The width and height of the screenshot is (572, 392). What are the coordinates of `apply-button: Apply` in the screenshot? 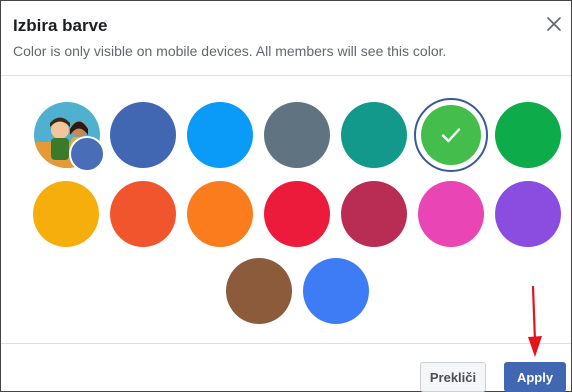 It's located at (535, 377).